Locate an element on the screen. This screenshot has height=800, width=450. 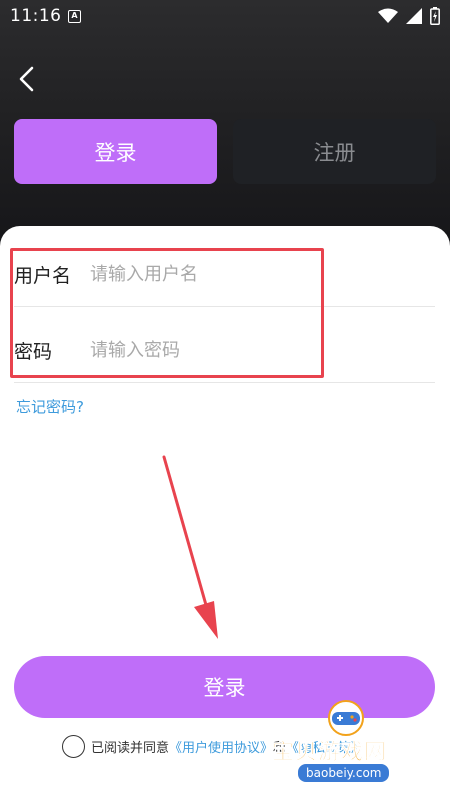
chevron-left-icon is located at coordinates (26, 79).